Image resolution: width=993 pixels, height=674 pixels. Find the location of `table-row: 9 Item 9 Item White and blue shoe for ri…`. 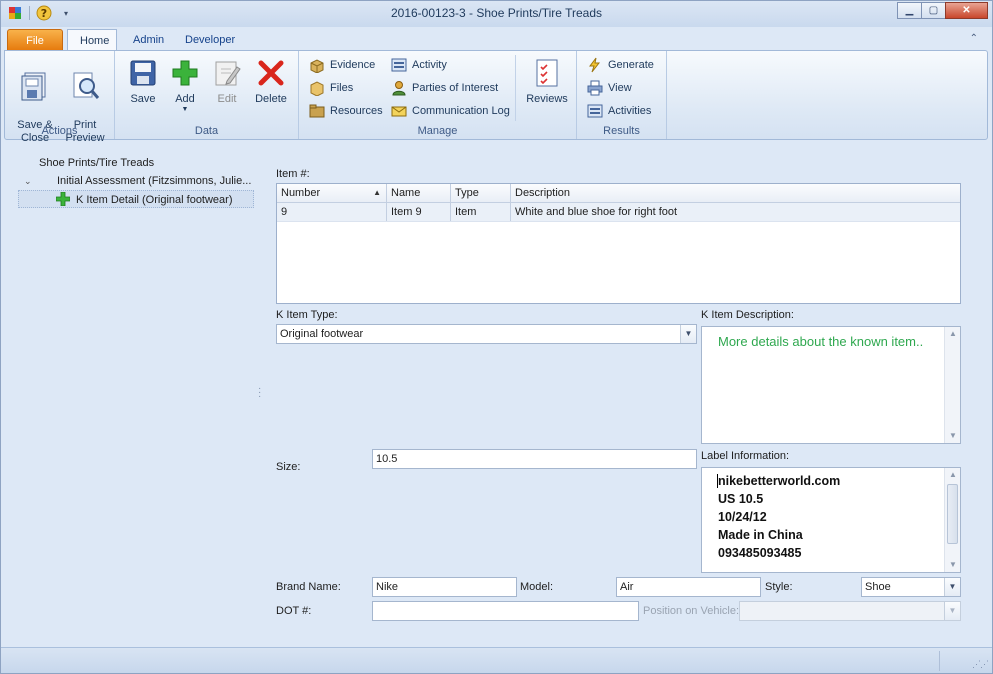

table-row: 9 Item 9 Item White and blue shoe for ri… is located at coordinates (618, 212).